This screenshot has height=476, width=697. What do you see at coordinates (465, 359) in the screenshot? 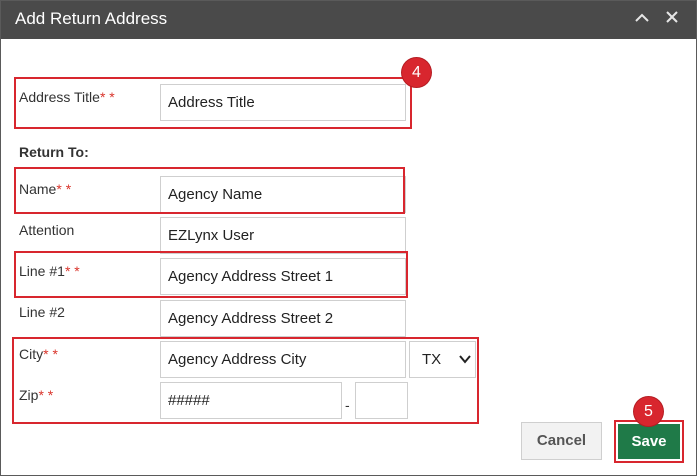
I see `chevron-down-icon` at bounding box center [465, 359].